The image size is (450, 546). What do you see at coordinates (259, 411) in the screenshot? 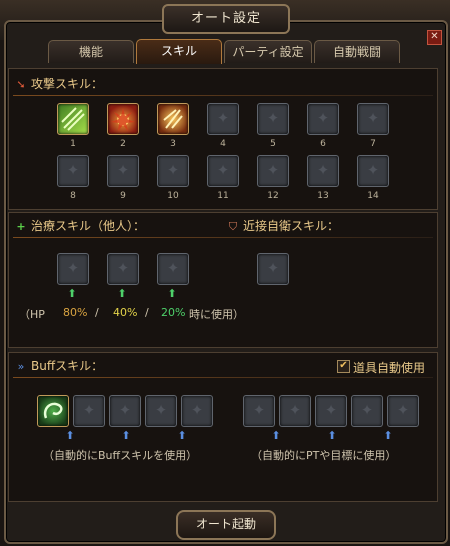
I see `party-buff-slot-1: ✦` at bounding box center [259, 411].